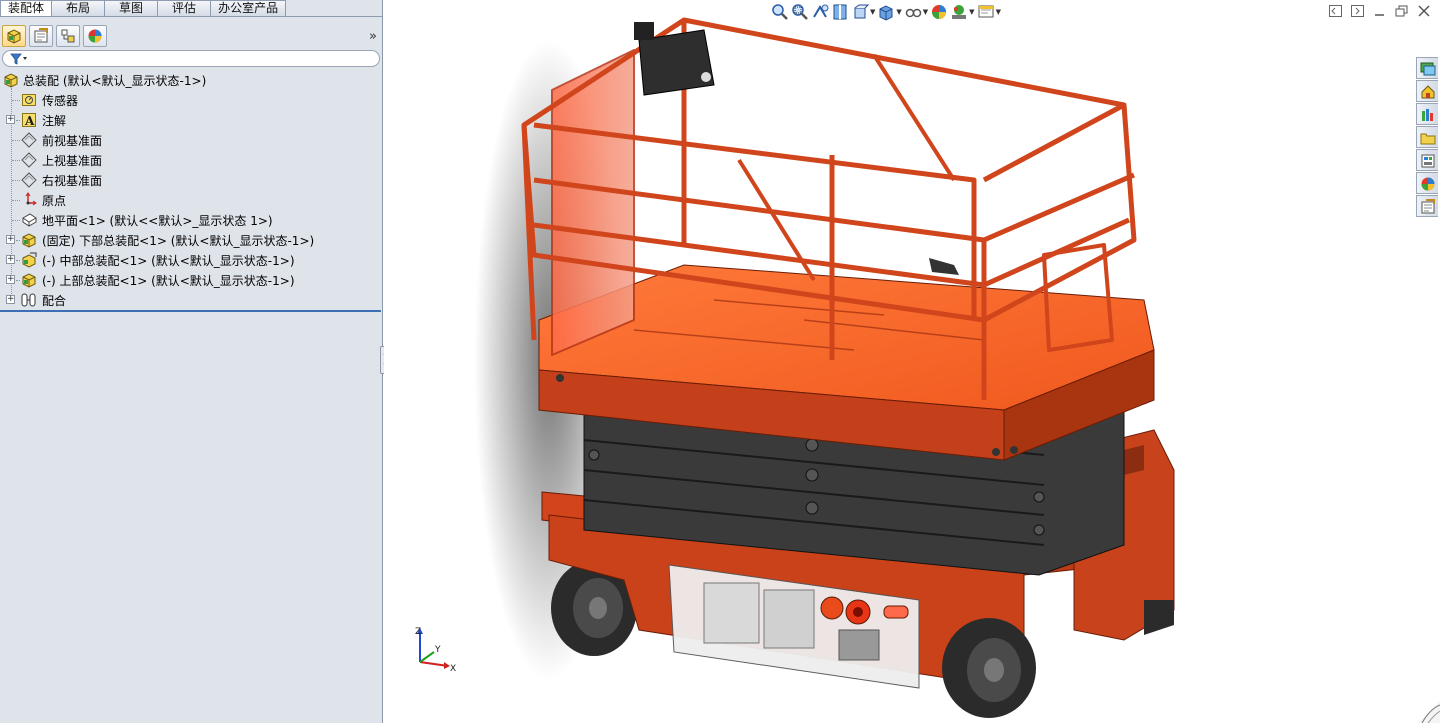 The image size is (1440, 723). What do you see at coordinates (185, 8) in the screenshot?
I see `tab-evaluate: 评估` at bounding box center [185, 8].